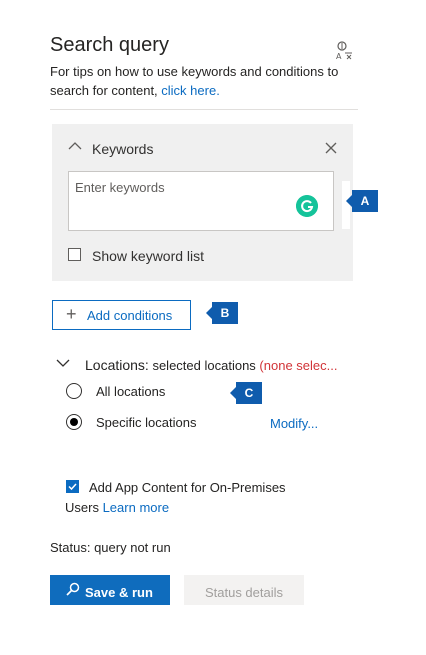 The height and width of the screenshot is (655, 426). Describe the element at coordinates (130, 315) in the screenshot. I see `add-conditions-label: Add conditions` at that location.